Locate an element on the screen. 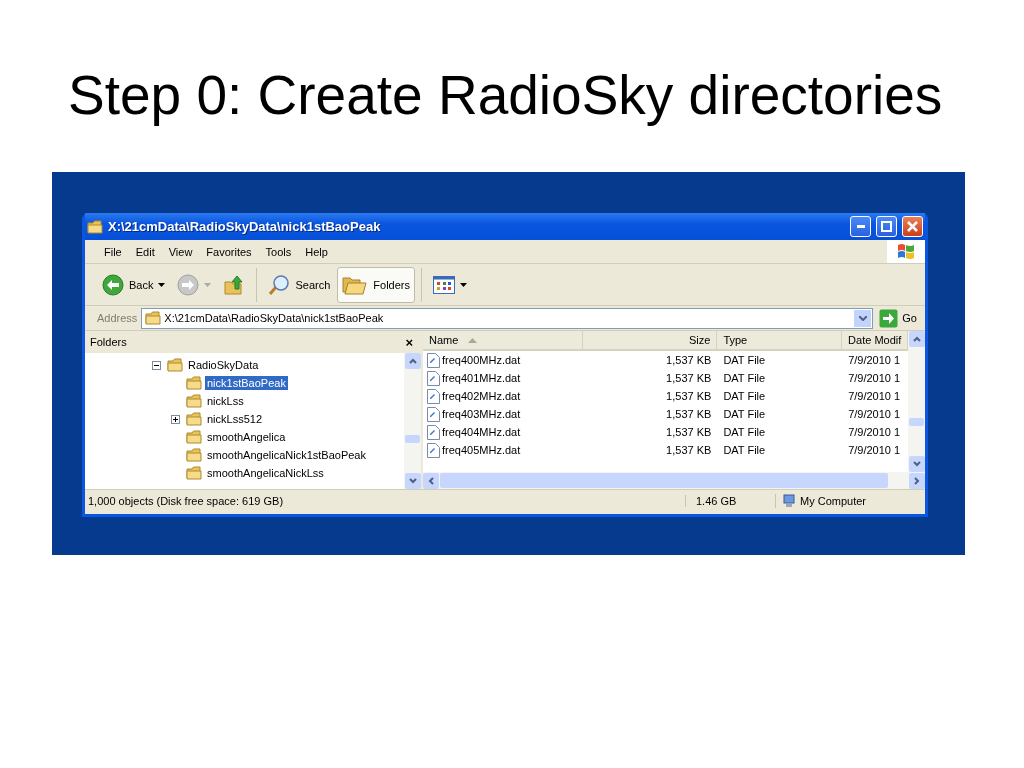 Image resolution: width=1024 pixels, height=768 pixels. slide-title: Step 0: Create RadioSky directories is located at coordinates (505, 95).